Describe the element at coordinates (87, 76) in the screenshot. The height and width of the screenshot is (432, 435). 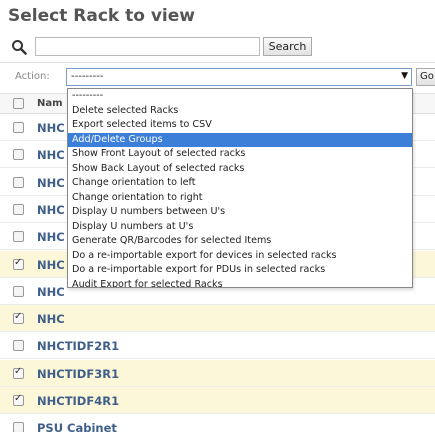
I see `action-selected-value: ---------` at that location.